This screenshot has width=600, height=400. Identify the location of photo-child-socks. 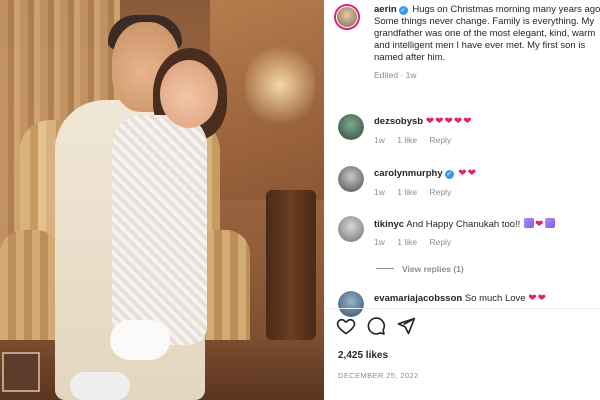
(140, 340).